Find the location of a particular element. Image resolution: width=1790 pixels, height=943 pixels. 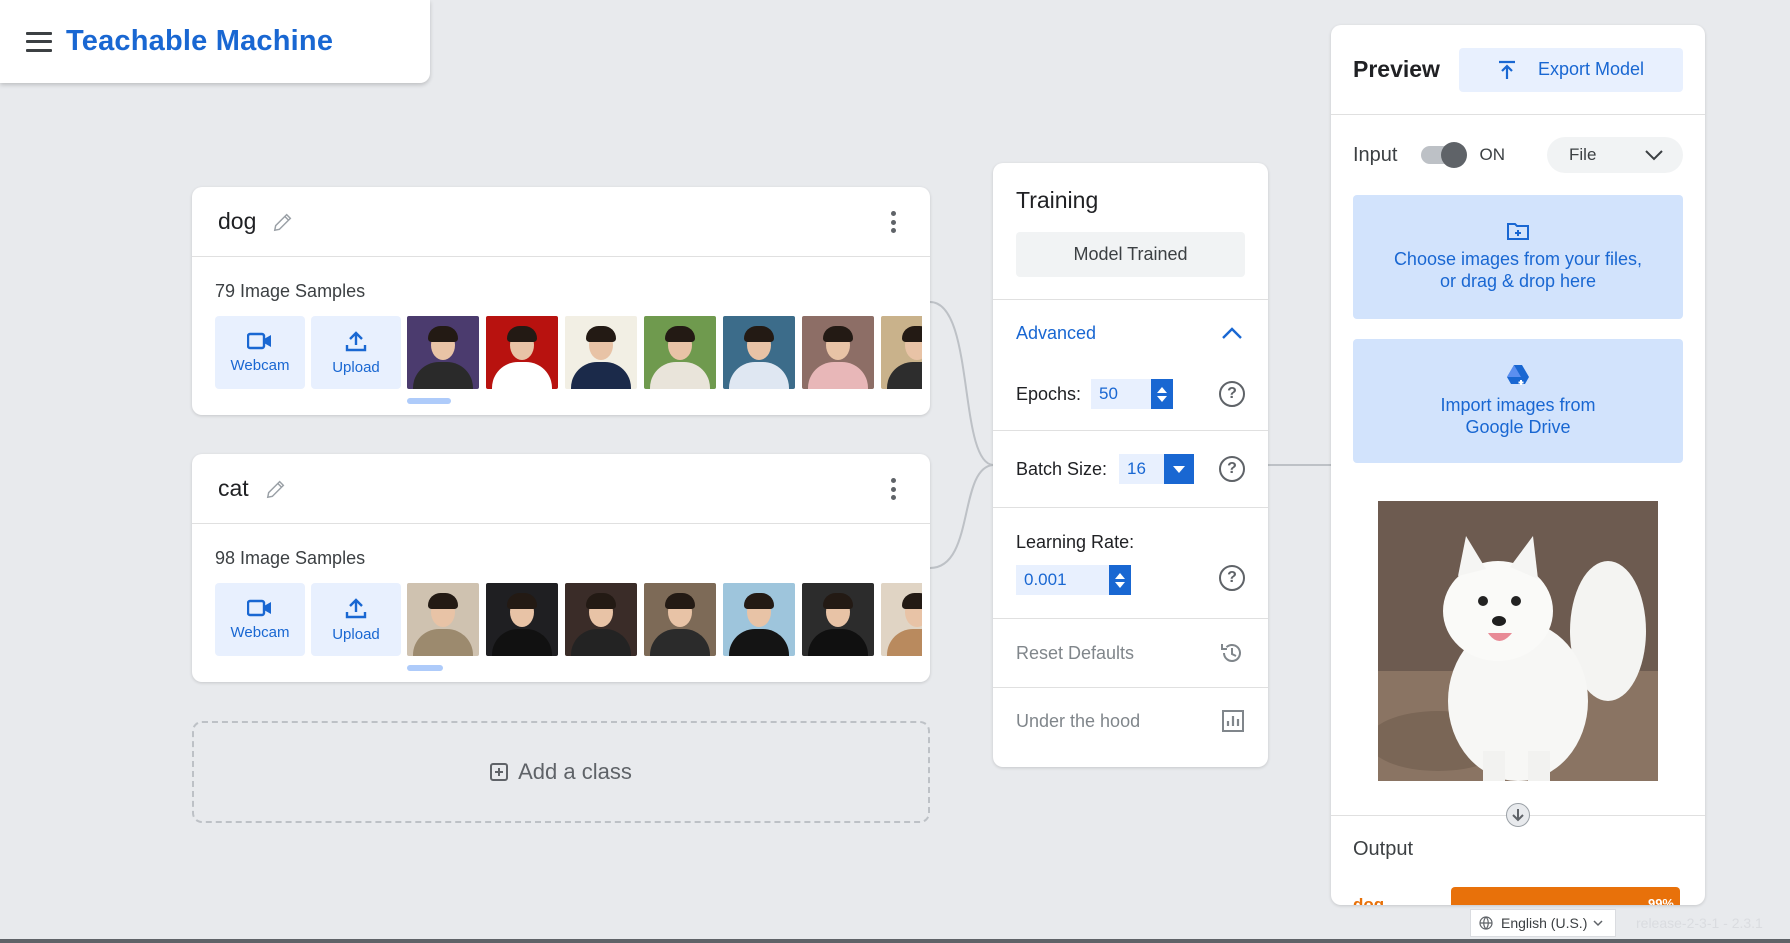

batch-size-label: Batch Size: is located at coordinates (1062, 468).